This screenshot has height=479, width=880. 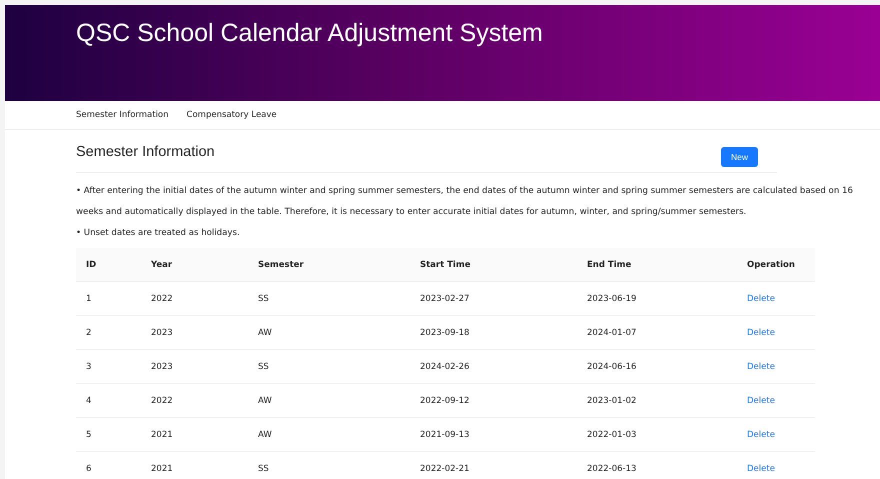 What do you see at coordinates (445, 435) in the screenshot?
I see `table-cell: 2021-09-13` at bounding box center [445, 435].